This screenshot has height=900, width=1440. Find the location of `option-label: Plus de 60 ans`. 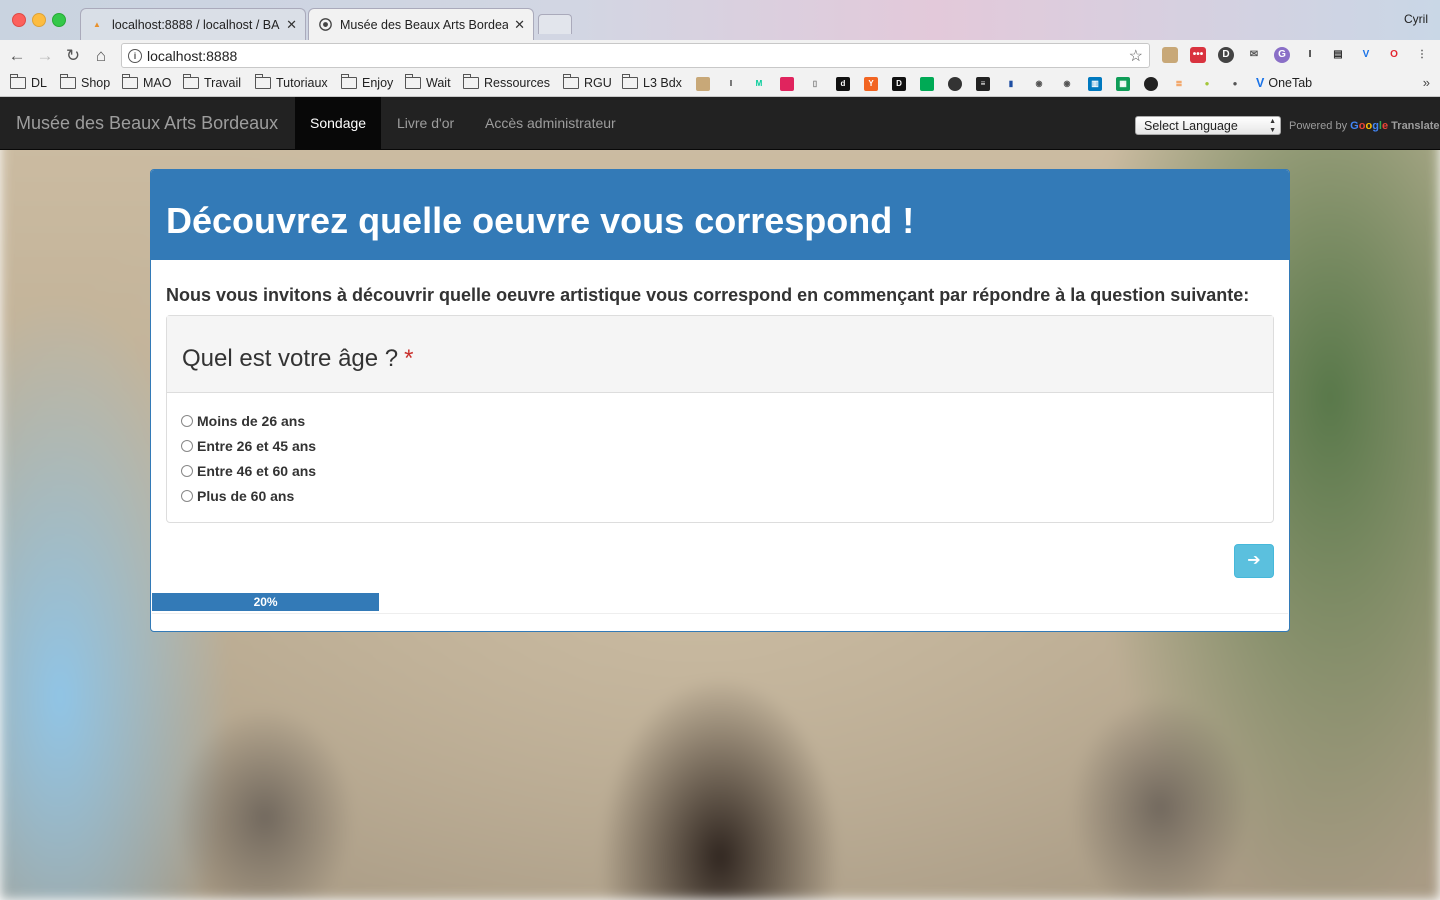

option-label: Plus de 60 ans is located at coordinates (245, 496).